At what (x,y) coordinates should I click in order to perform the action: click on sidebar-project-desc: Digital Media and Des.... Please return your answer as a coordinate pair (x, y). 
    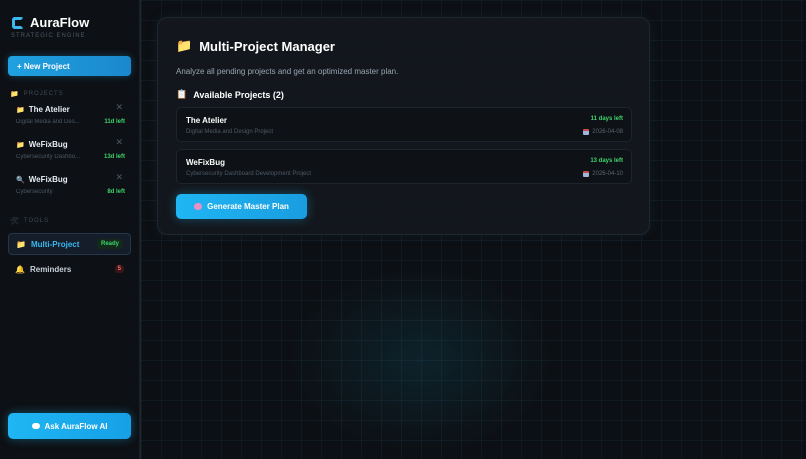
    Looking at the image, I should click on (48, 122).